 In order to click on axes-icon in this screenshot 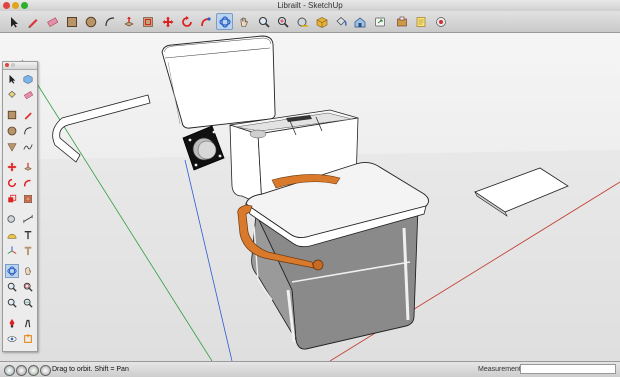, I will do `click(12, 250)`.